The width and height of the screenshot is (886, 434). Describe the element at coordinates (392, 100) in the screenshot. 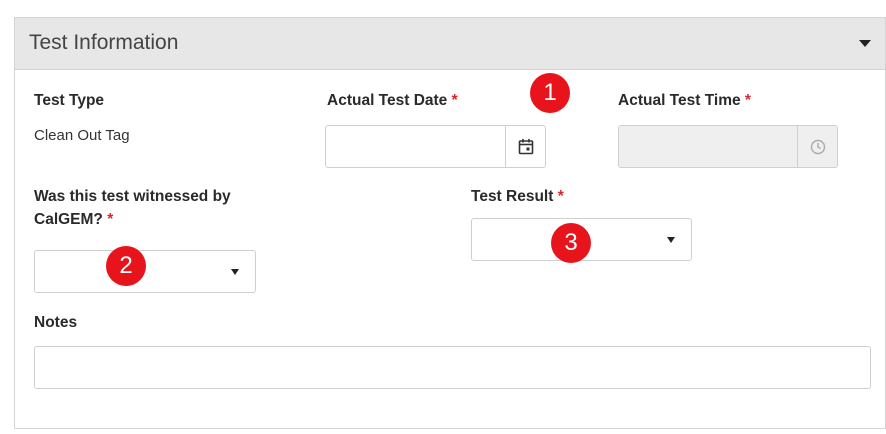

I see `actual-test-date-label: Actual Test Date *` at that location.